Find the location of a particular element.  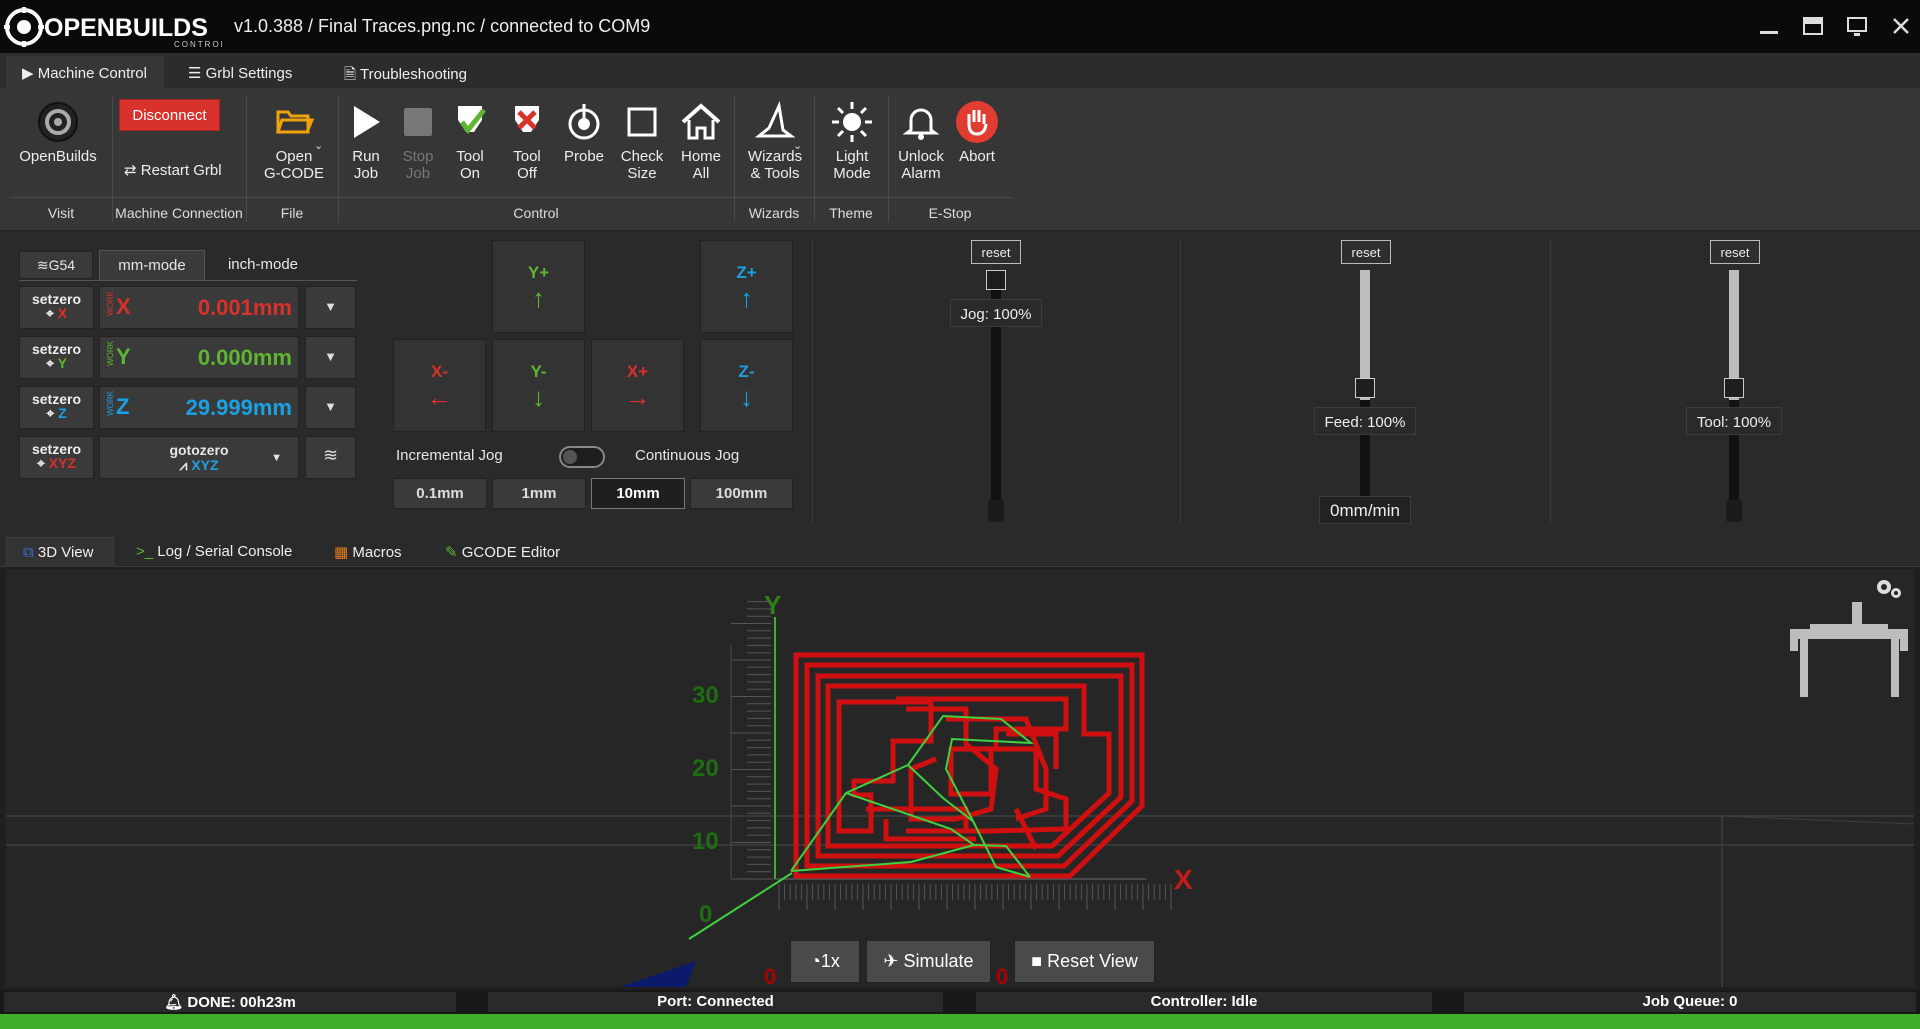

probe-button: Probe is located at coordinates (584, 132).